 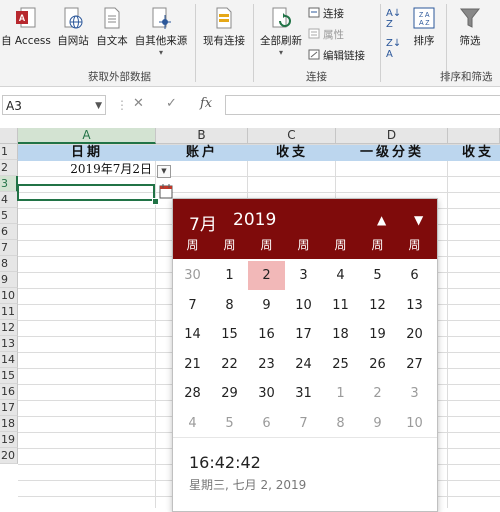 I want to click on cell-dropdown-button: ▼, so click(x=164, y=171).